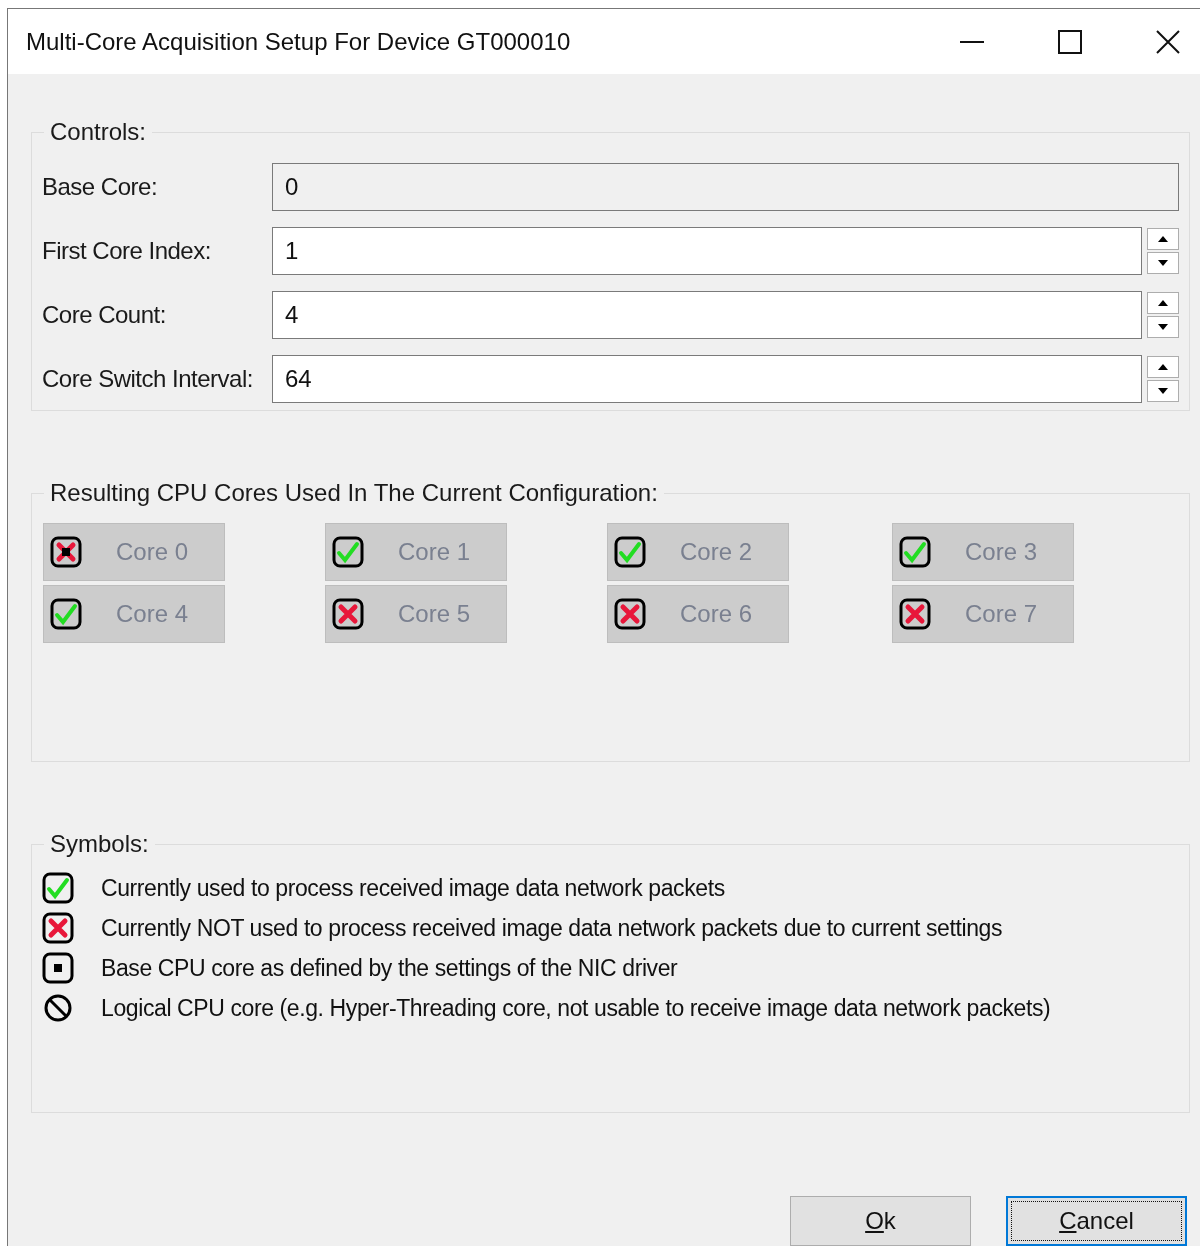  I want to click on symbol-description: Logical CPU core (e.g. Hyper-Threading core, not usable to receive image data network packets), so click(576, 1008).